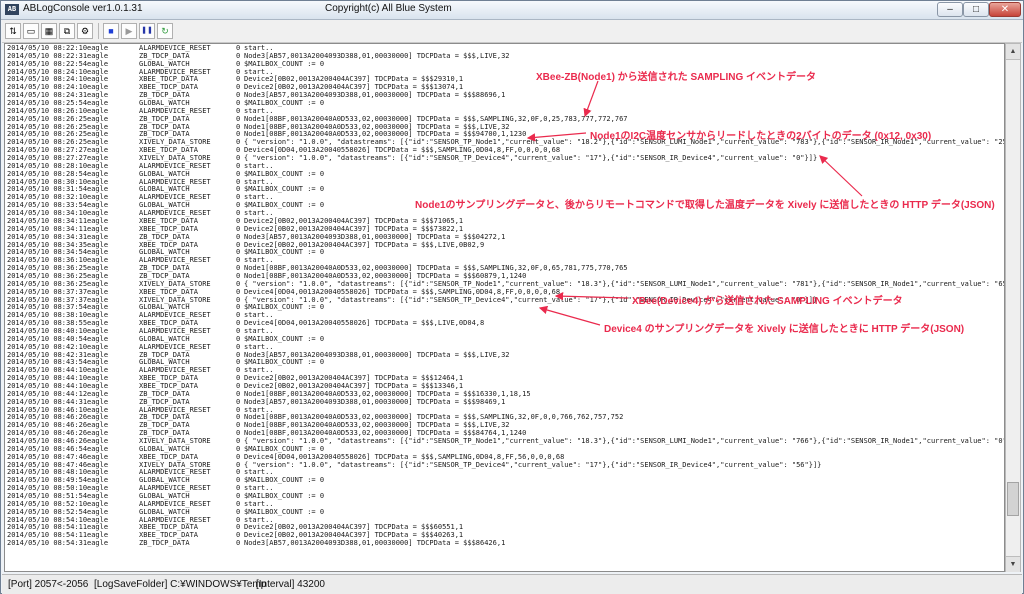 The image size is (1024, 594). What do you see at coordinates (767, 301) in the screenshot?
I see `annotation-xbee-device4-sampling: XBee(Device4) から送信された SAMPLING イベントデータ` at bounding box center [767, 301].